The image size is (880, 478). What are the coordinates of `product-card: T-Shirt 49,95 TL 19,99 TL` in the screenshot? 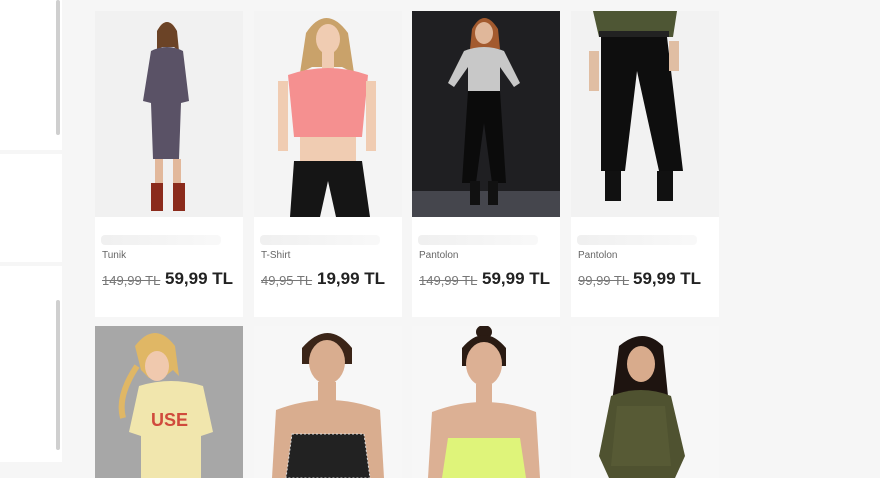 It's located at (328, 164).